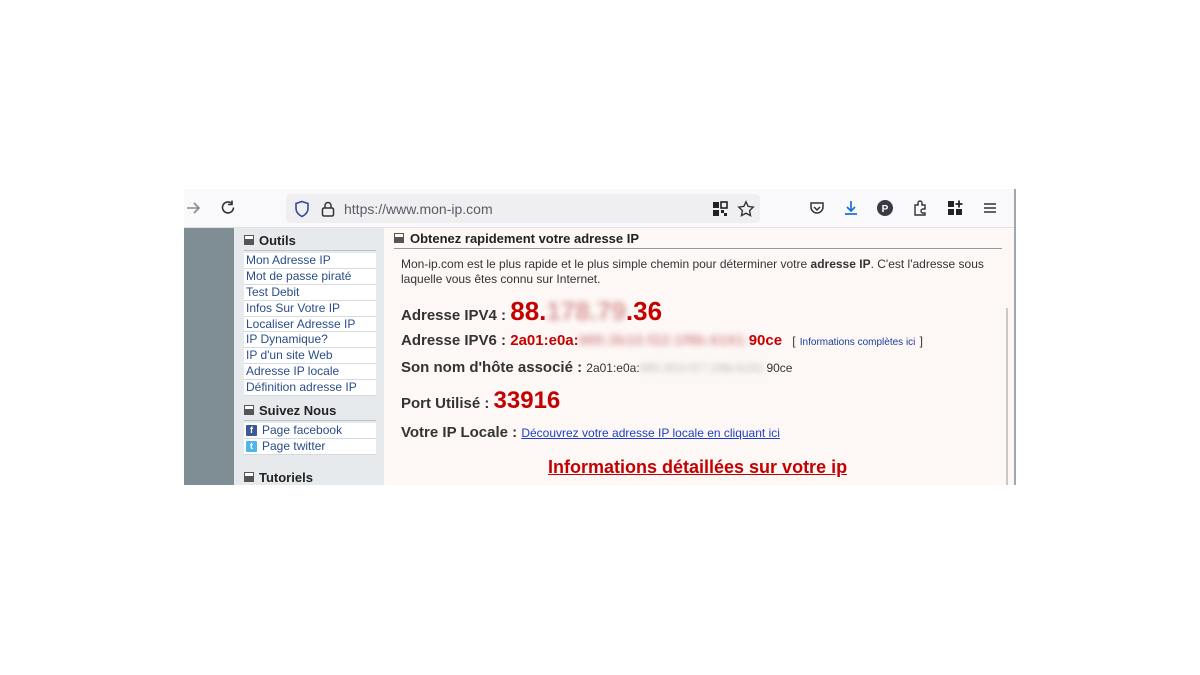  What do you see at coordinates (310, 308) in the screenshot?
I see `sidebar-link-infos-ip: Infos Sur Votre IP` at bounding box center [310, 308].